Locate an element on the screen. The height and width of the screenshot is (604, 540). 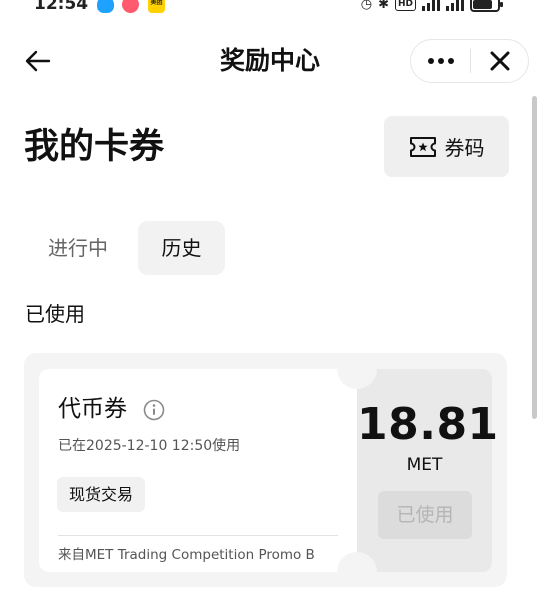
coupon-amount: 18.81 is located at coordinates (428, 424).